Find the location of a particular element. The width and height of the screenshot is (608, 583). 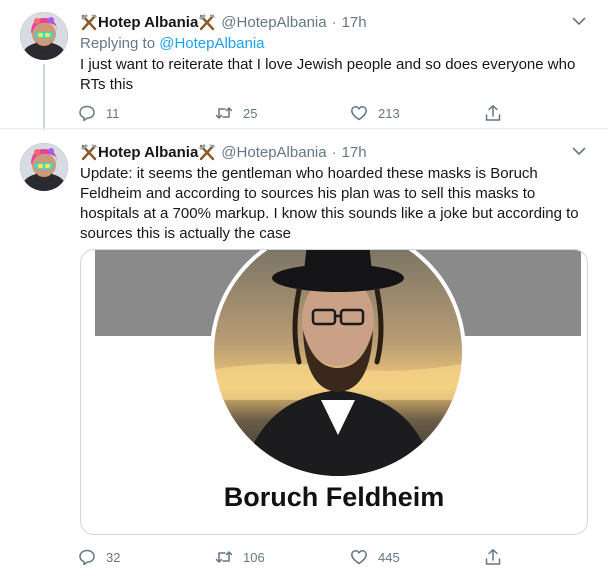

reply-button: 32 is located at coordinates (99, 557).